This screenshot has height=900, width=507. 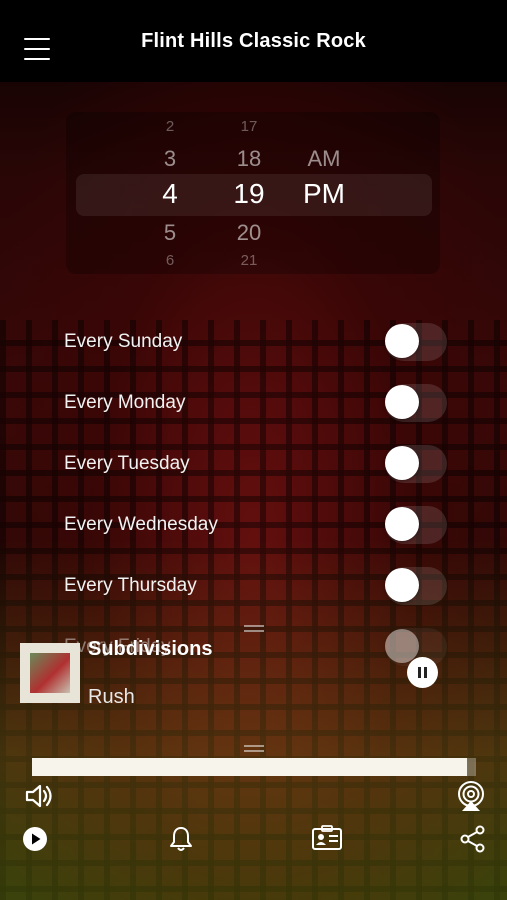 I want to click on now-playing-artist: Rush, so click(x=111, y=697).